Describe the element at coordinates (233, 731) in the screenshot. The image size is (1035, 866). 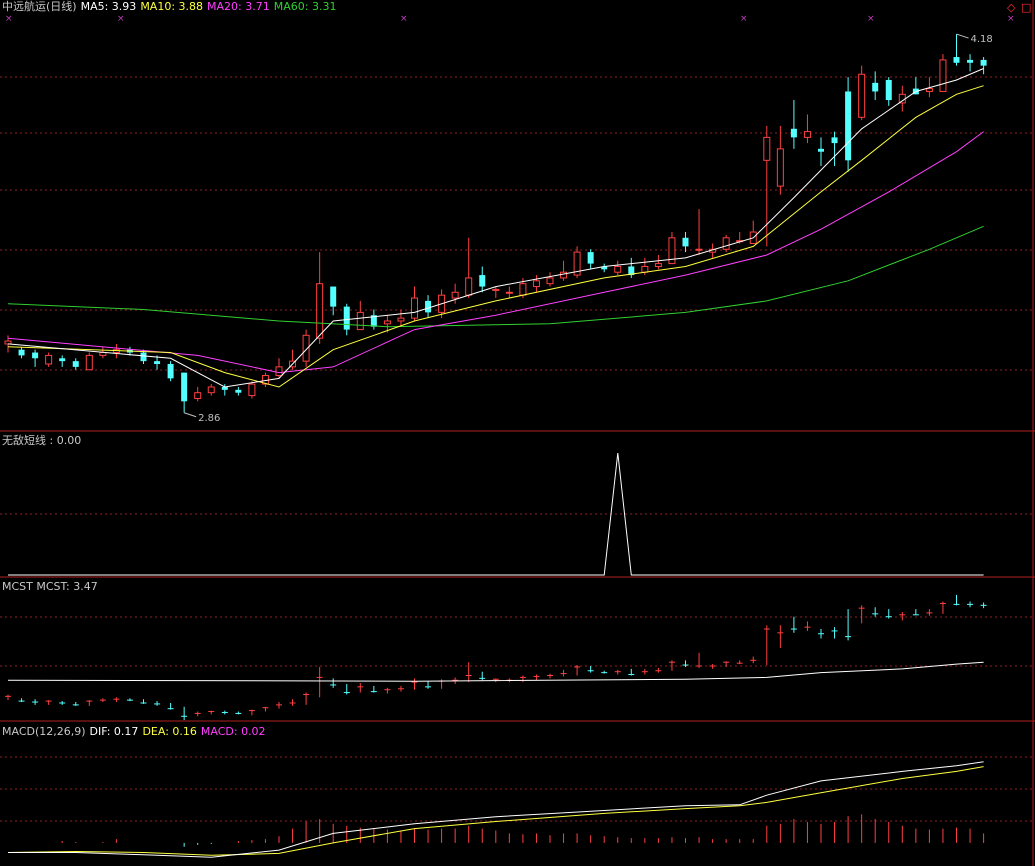
I see `macd-value-legend: MACD: 0.02` at that location.